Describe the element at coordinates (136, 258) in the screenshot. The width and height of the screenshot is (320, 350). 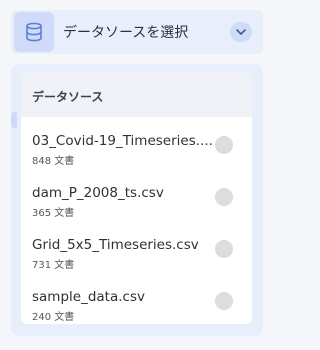
I see `list-item: Grid_5x5_Timeseries.csv 731 文書` at that location.